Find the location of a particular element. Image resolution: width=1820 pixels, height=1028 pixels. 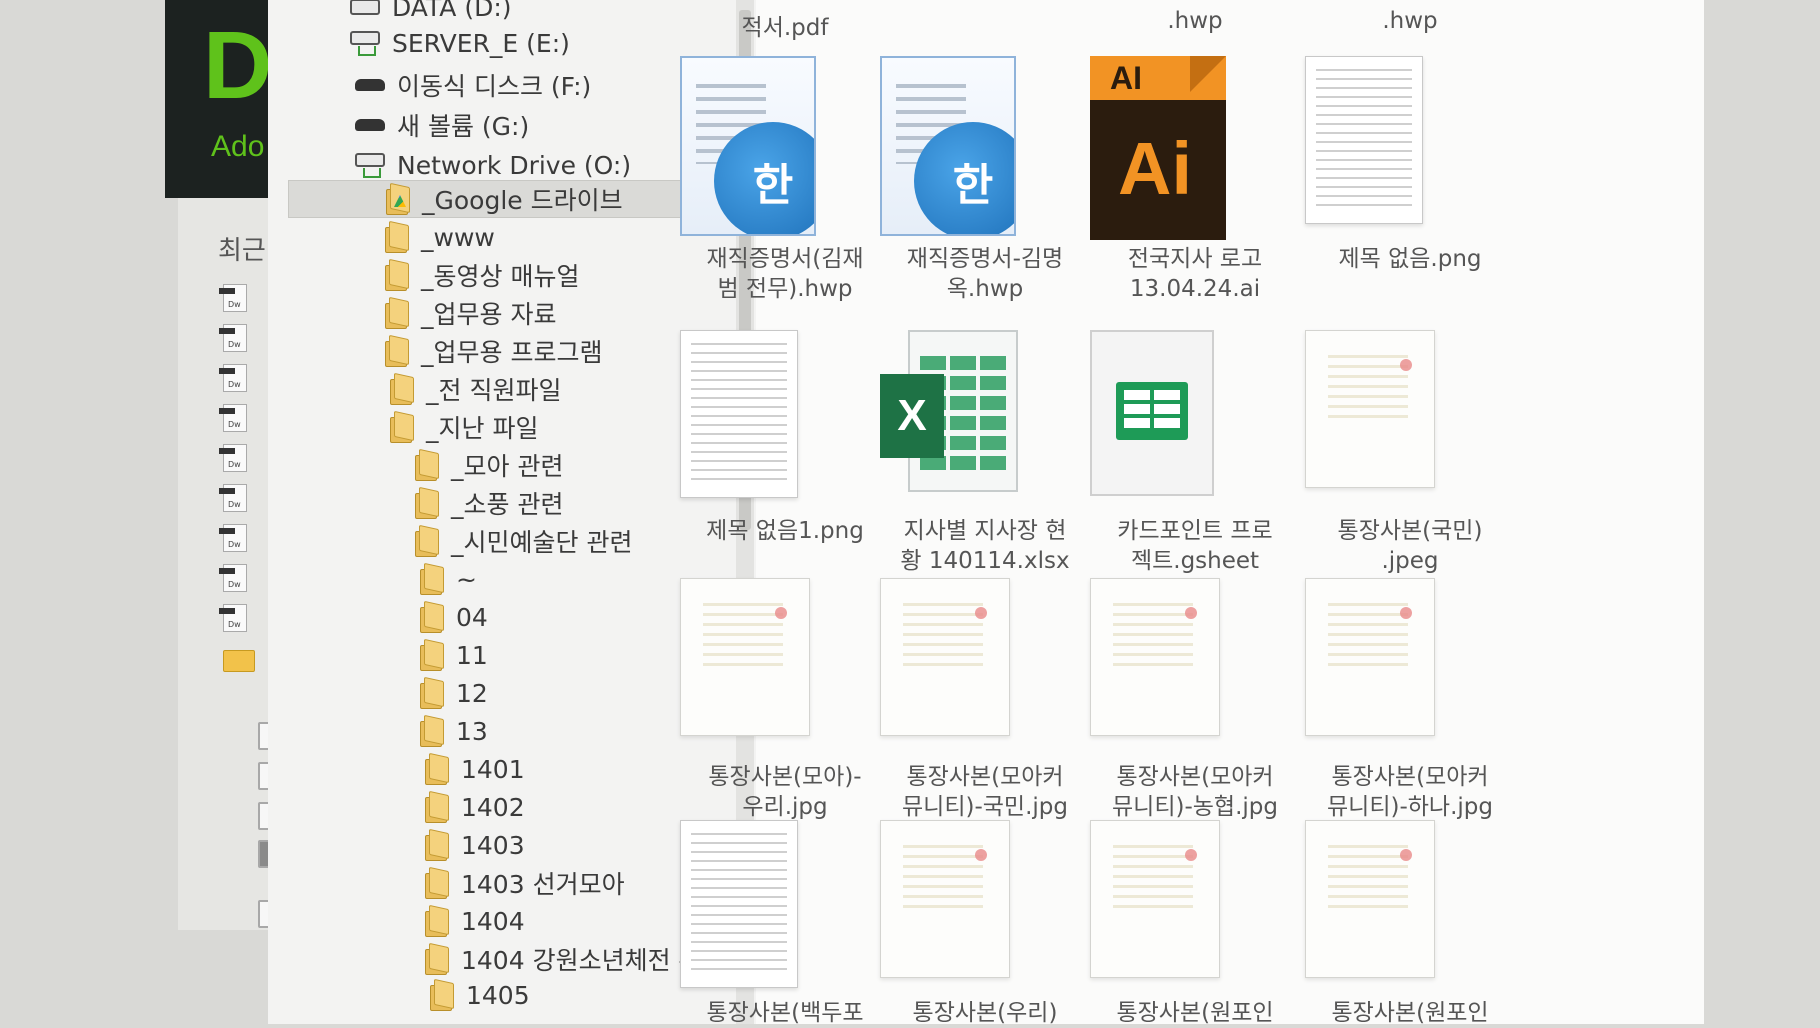

file-name: 재직증명서-김명 옥.hwp is located at coordinates (985, 274).